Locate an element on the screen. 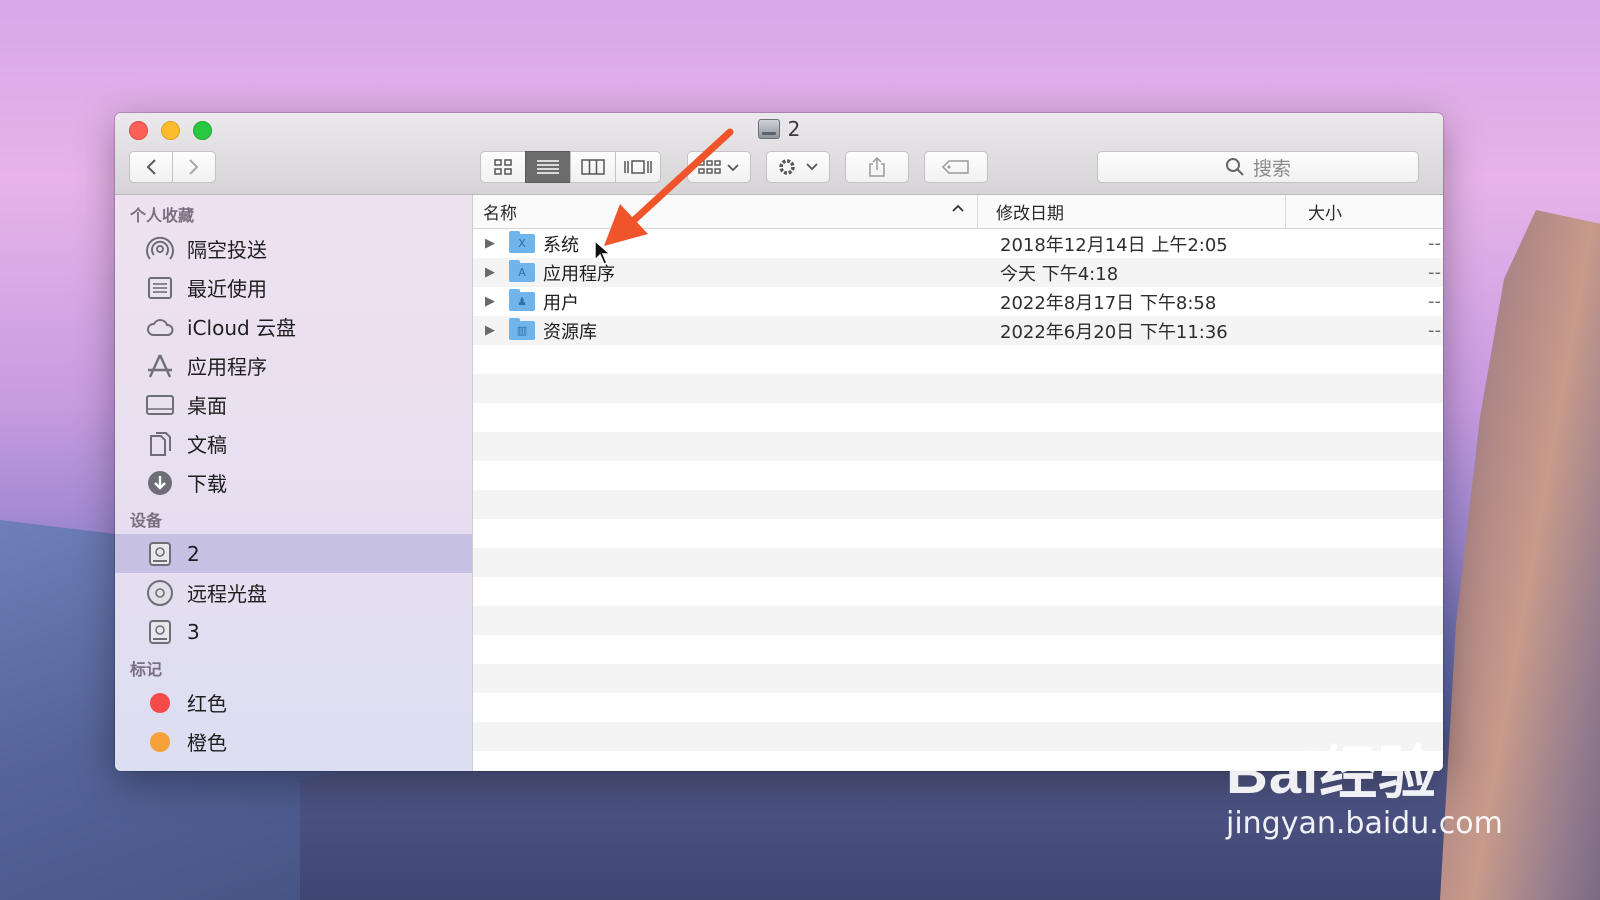 This screenshot has width=1600, height=900. search-placeholder: 搜索 is located at coordinates (1271, 168).